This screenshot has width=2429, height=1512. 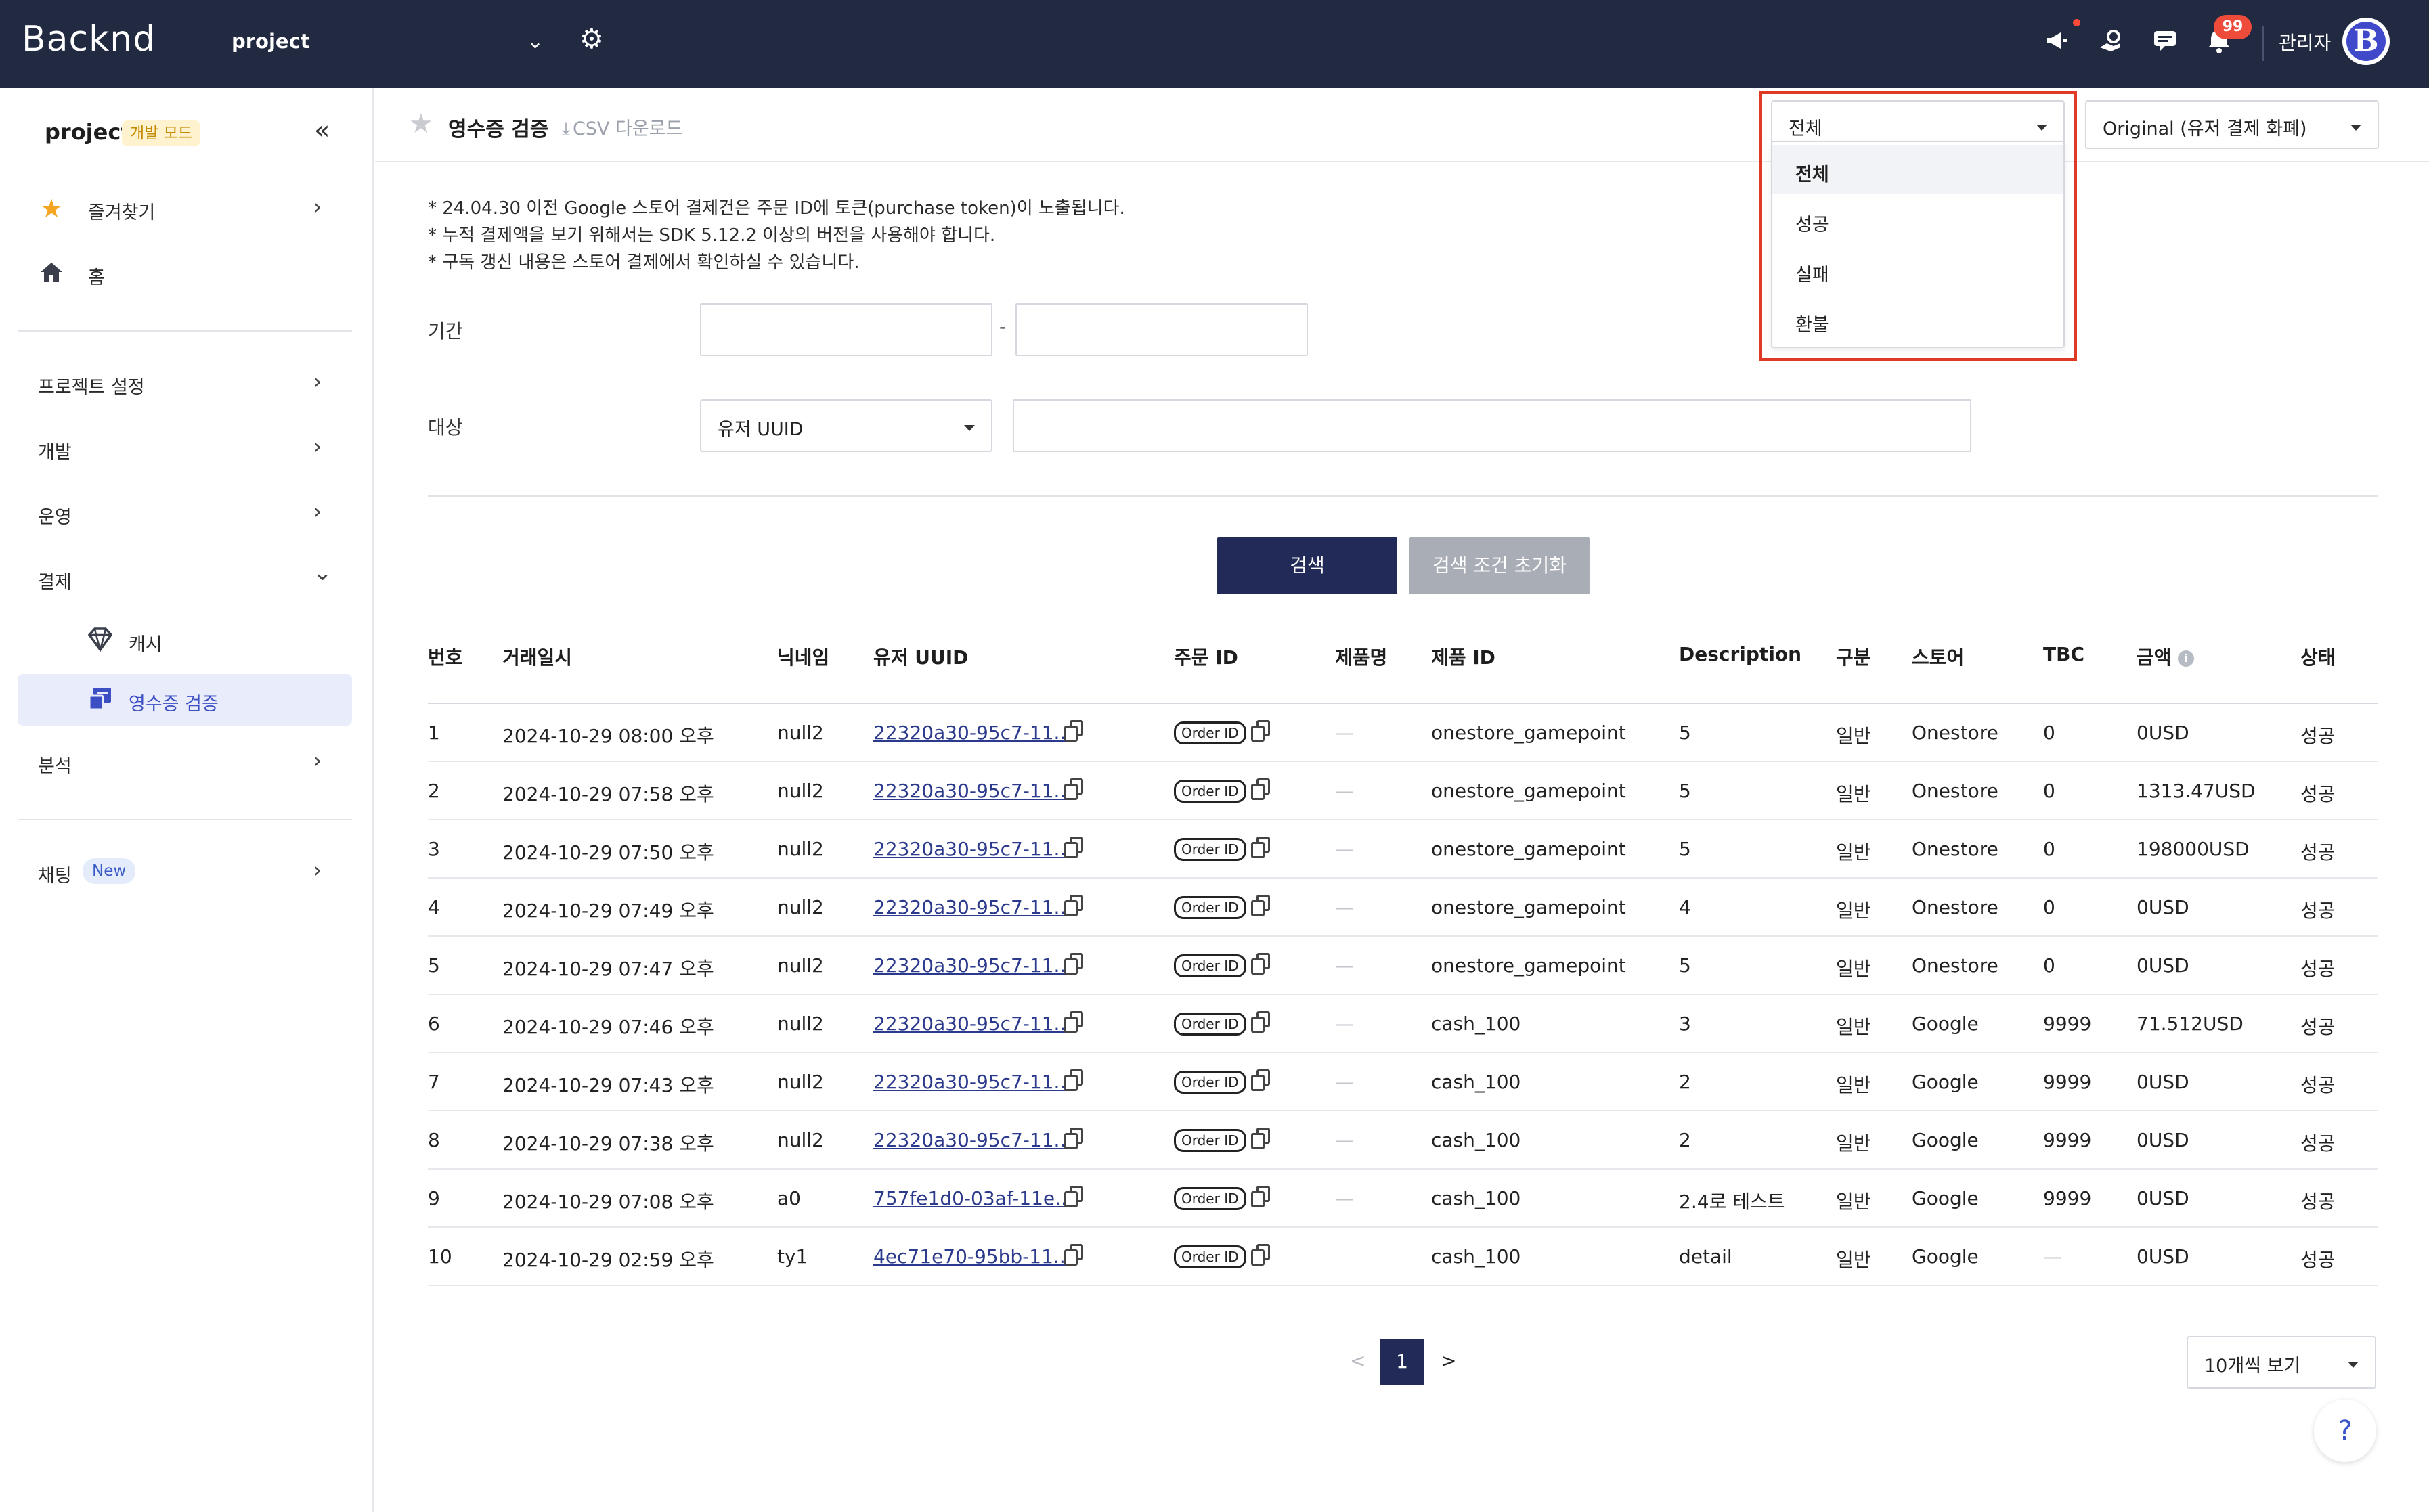 What do you see at coordinates (445, 331) in the screenshot?
I see `period-label: 기간` at bounding box center [445, 331].